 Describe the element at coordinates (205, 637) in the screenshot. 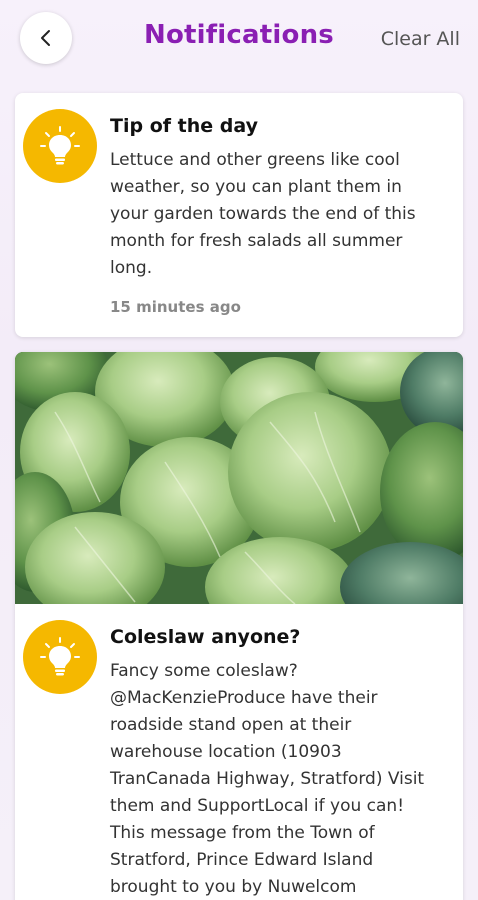

I see `notification-title: Coleslaw anyone?` at that location.